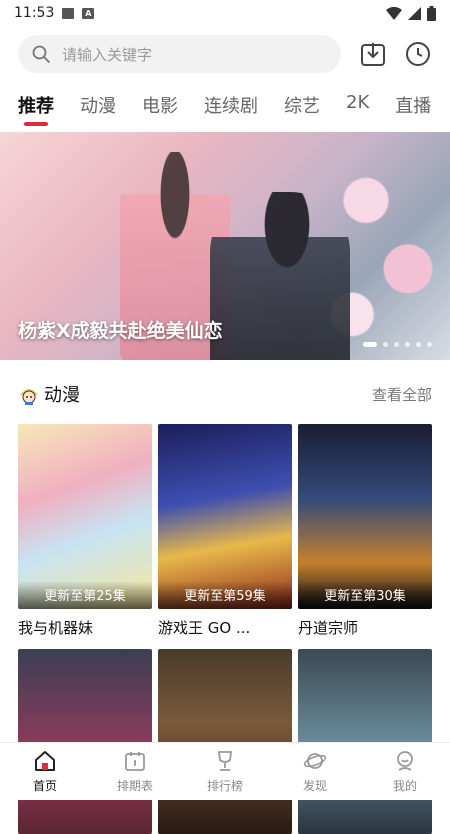 The width and height of the screenshot is (450, 834). What do you see at coordinates (315, 761) in the screenshot?
I see `planet-icon` at bounding box center [315, 761].